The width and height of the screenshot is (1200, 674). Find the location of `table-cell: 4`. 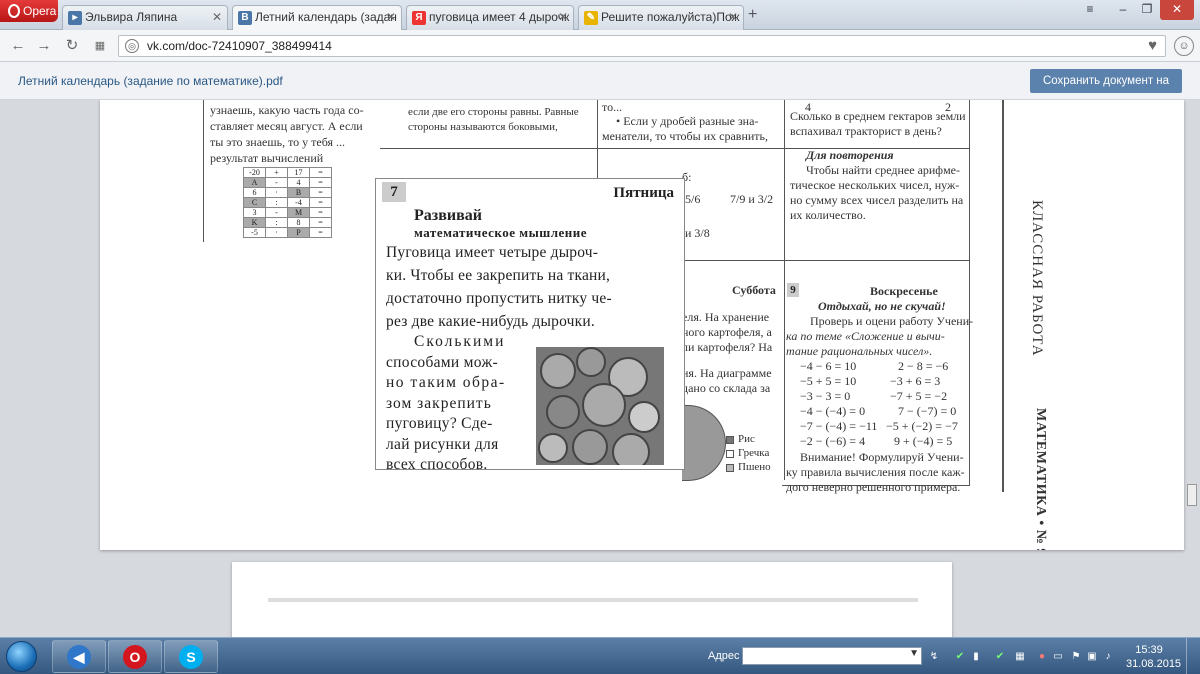

table-cell: 4 is located at coordinates (298, 182).